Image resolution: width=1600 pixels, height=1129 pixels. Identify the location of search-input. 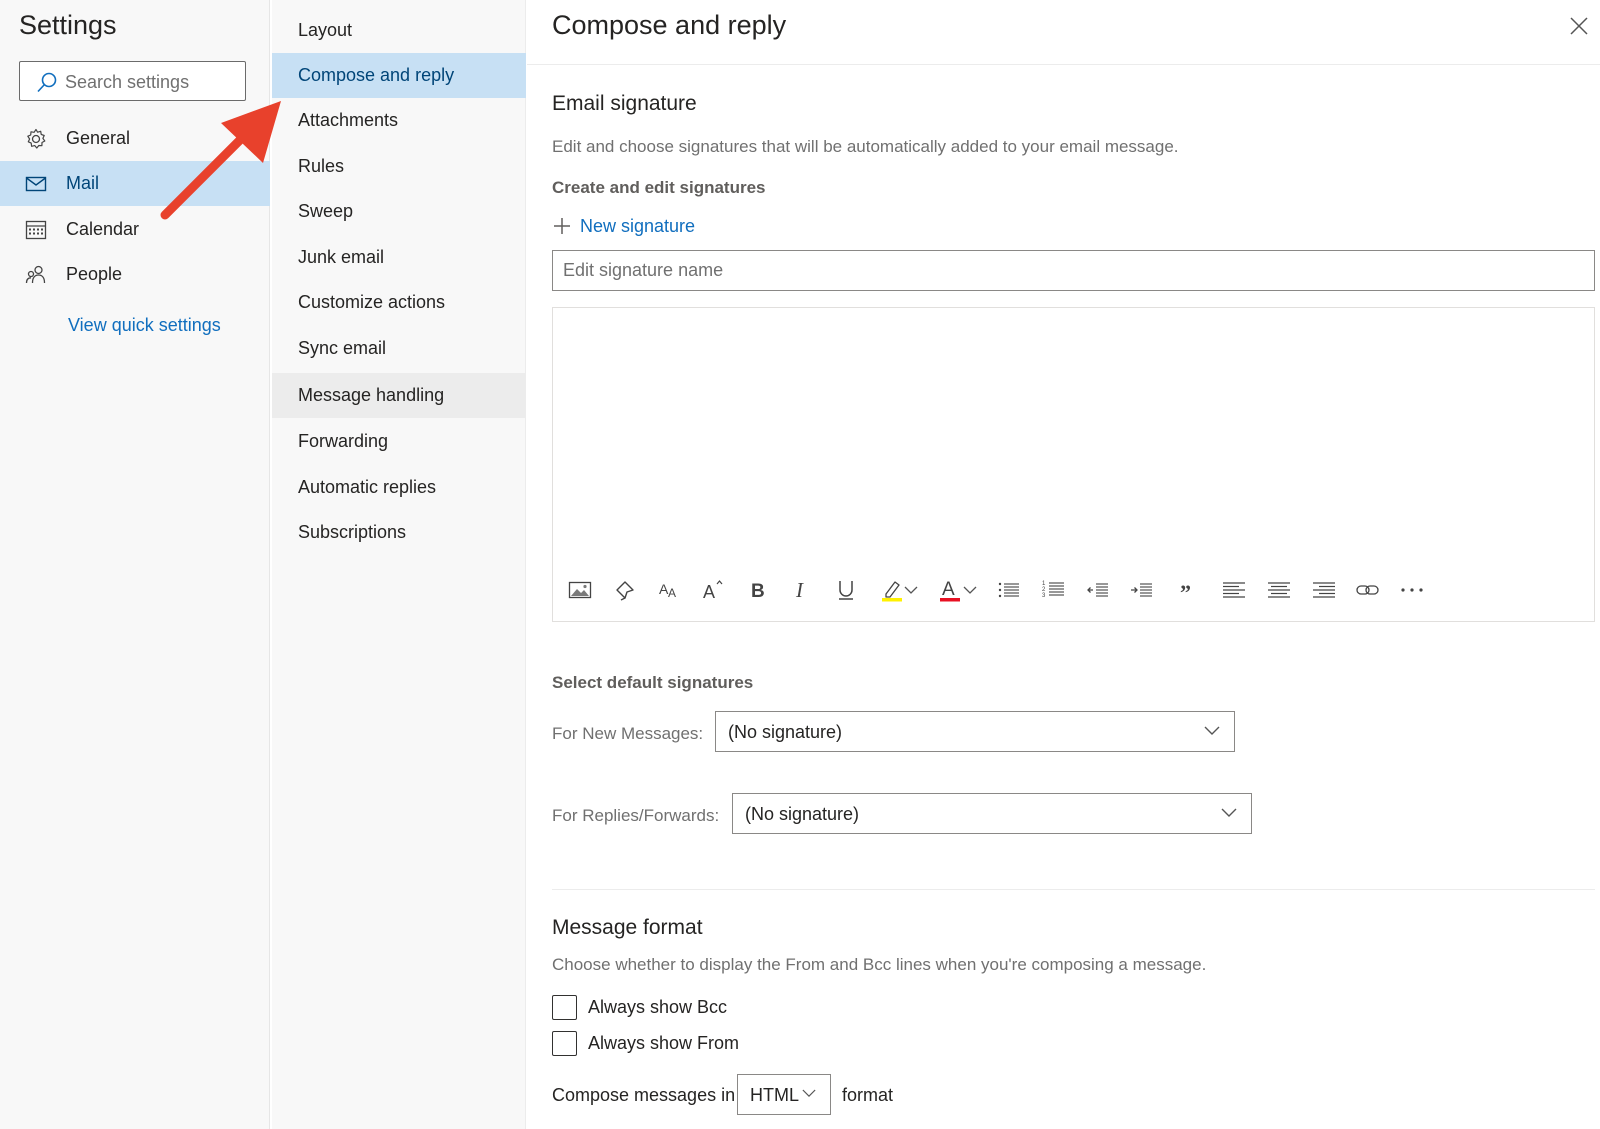
(150, 82).